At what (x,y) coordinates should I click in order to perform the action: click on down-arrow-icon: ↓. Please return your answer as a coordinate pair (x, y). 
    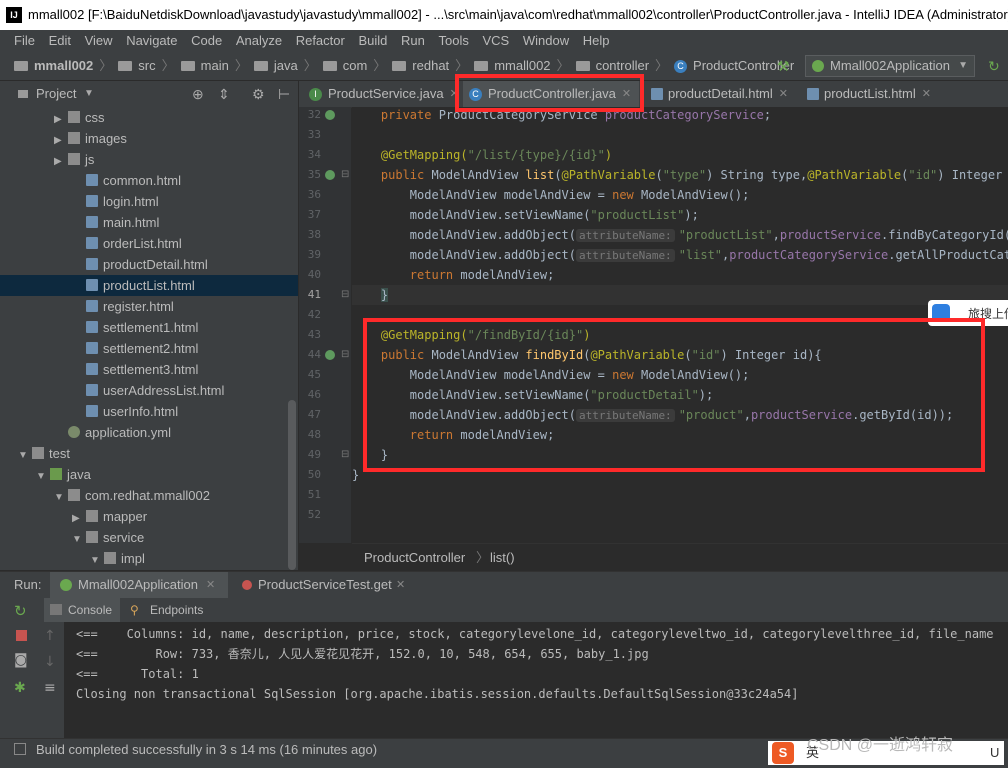
    Looking at the image, I should click on (50, 662).